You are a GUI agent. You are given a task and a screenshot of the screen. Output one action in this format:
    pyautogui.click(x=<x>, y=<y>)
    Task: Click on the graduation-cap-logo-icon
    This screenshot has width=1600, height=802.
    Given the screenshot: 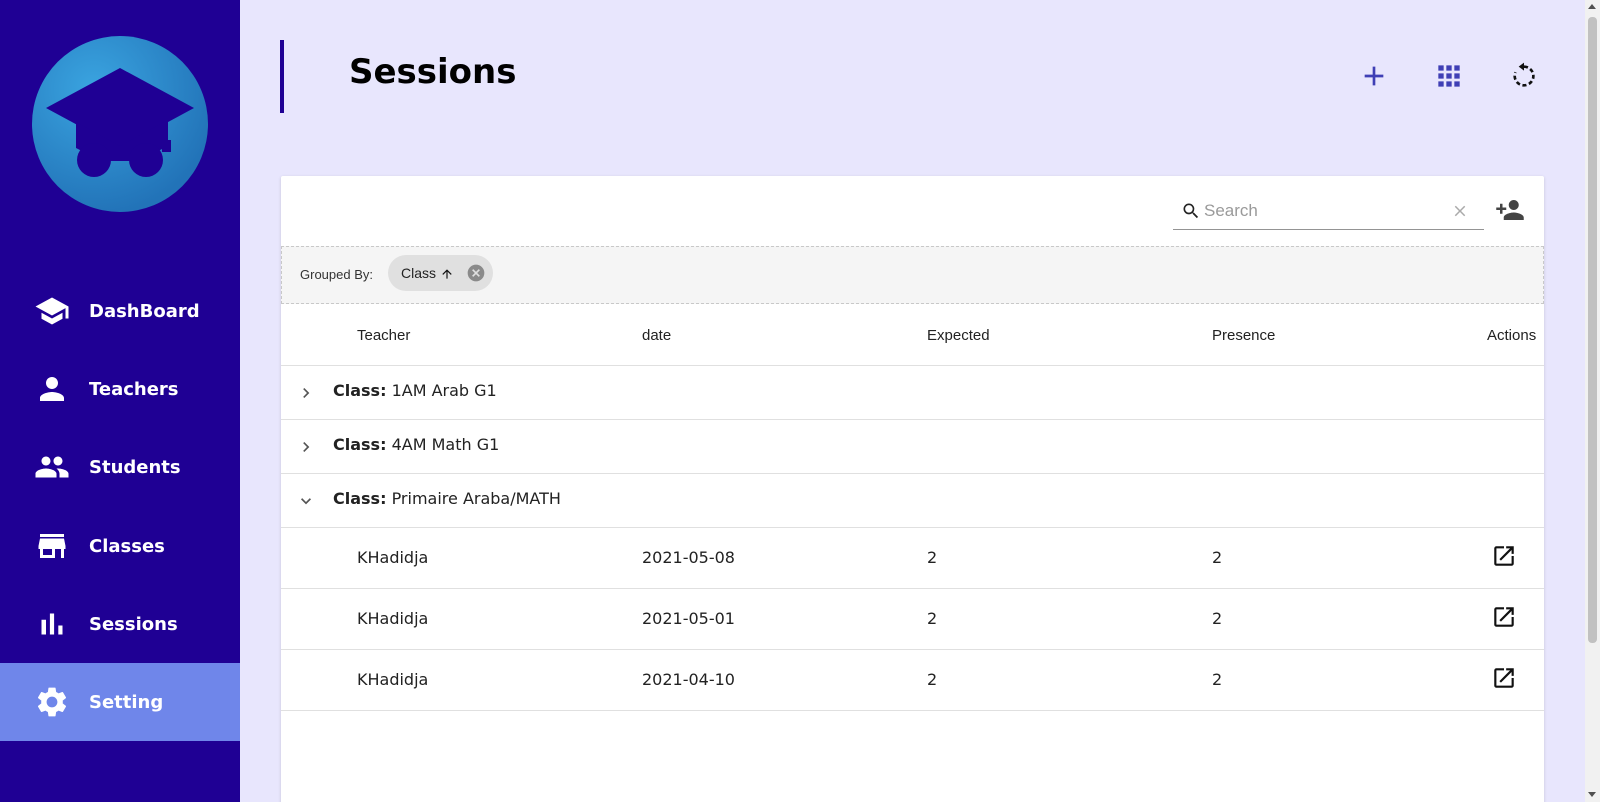 What is the action you would take?
    pyautogui.click(x=120, y=124)
    